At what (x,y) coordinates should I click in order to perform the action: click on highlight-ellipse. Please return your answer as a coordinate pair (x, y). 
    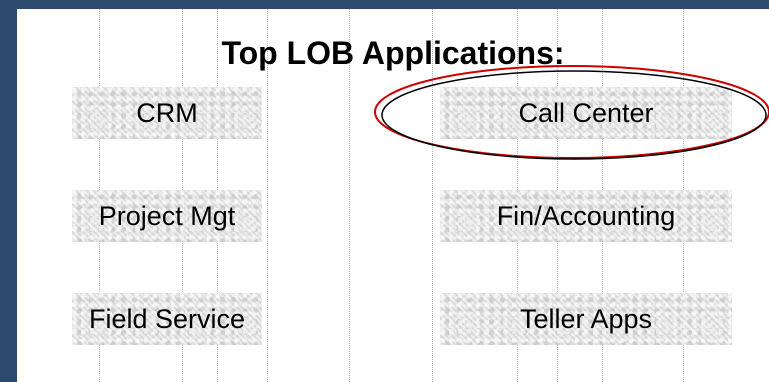
    Looking at the image, I should click on (571, 112).